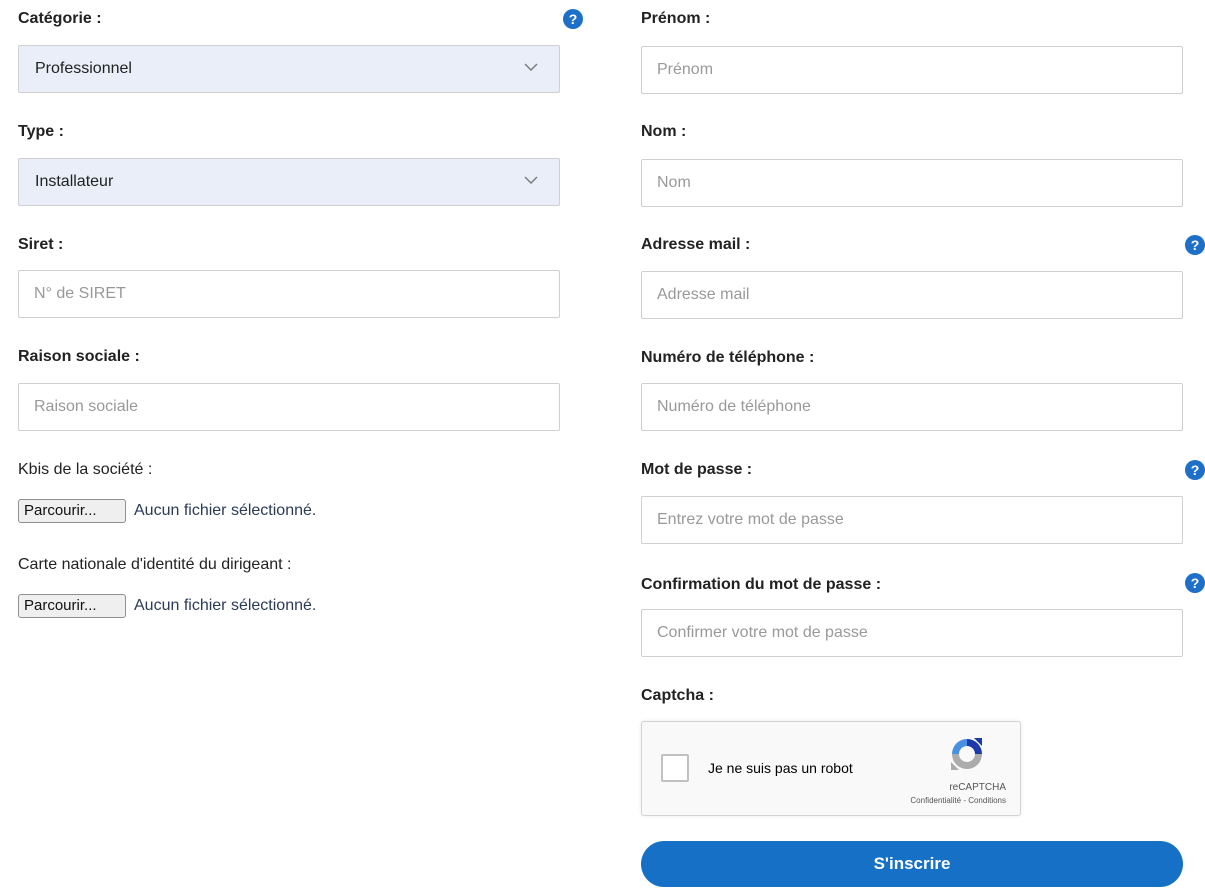 The width and height of the screenshot is (1205, 892). I want to click on categorie-select-value: Professionnel, so click(83, 68).